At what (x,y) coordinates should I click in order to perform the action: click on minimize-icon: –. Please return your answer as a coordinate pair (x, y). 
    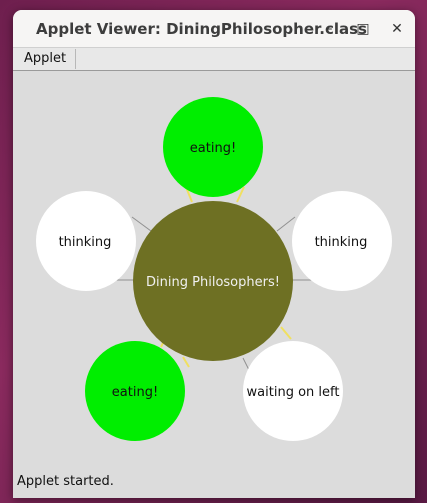
    Looking at the image, I should click on (329, 29).